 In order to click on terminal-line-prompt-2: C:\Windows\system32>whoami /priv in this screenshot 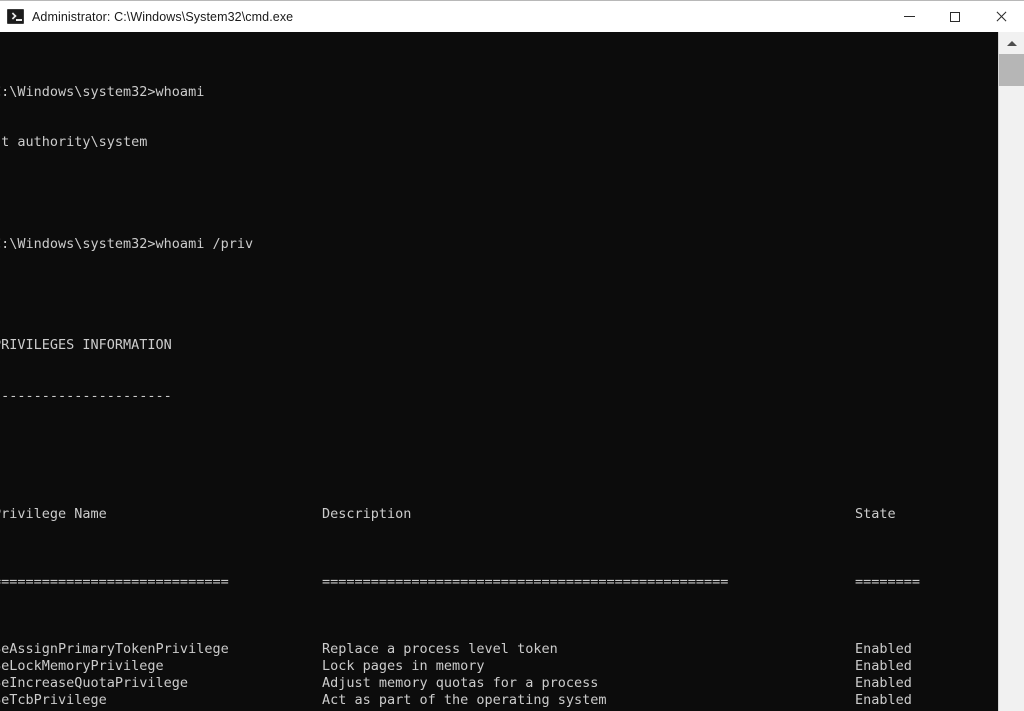, I will do `click(127, 243)`.